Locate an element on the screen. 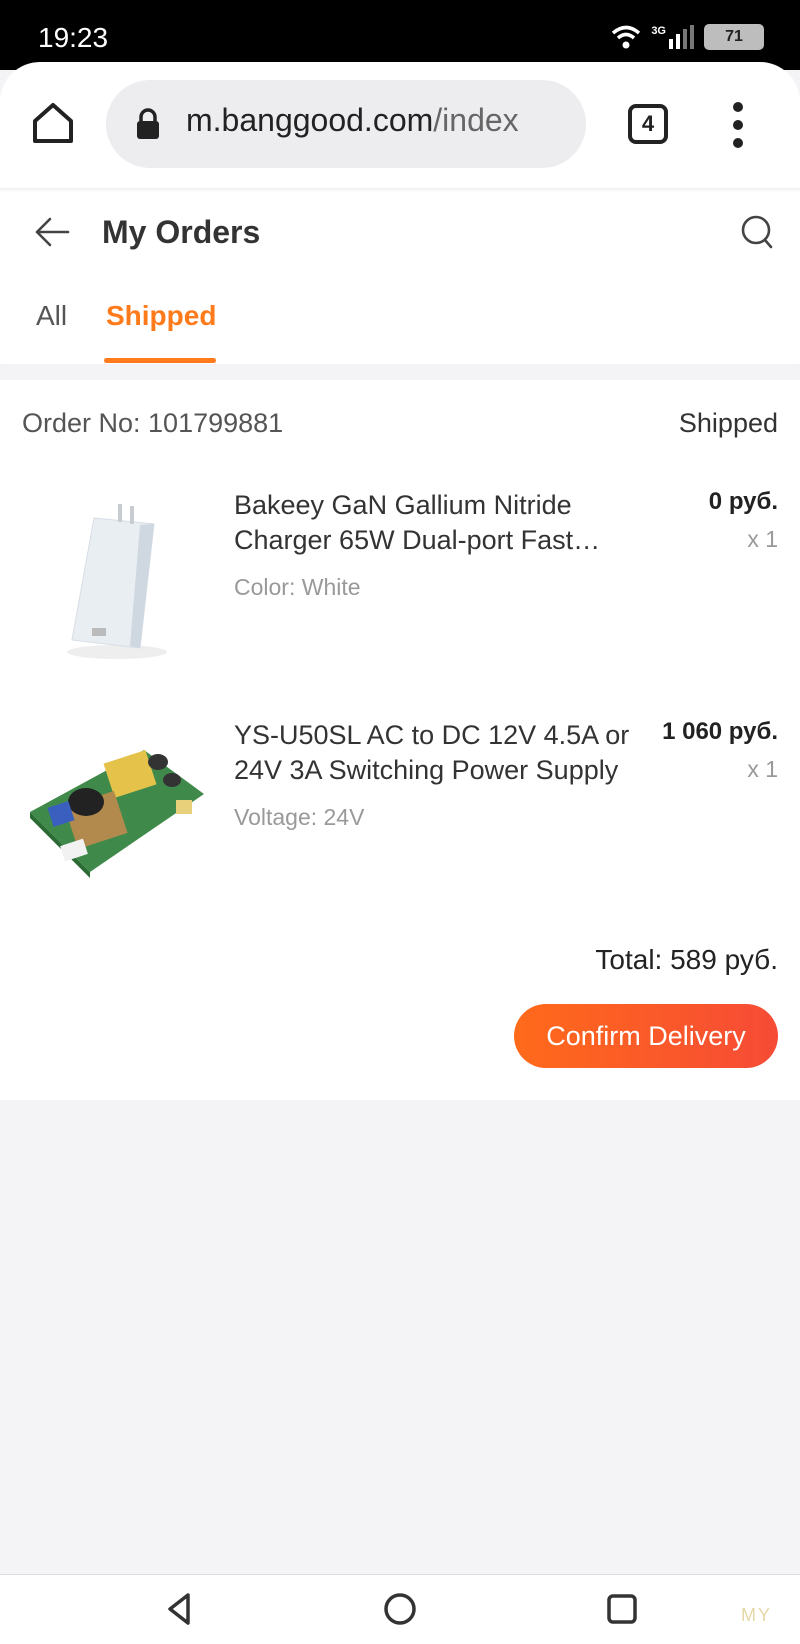  status-time: 19:23 is located at coordinates (73, 37).